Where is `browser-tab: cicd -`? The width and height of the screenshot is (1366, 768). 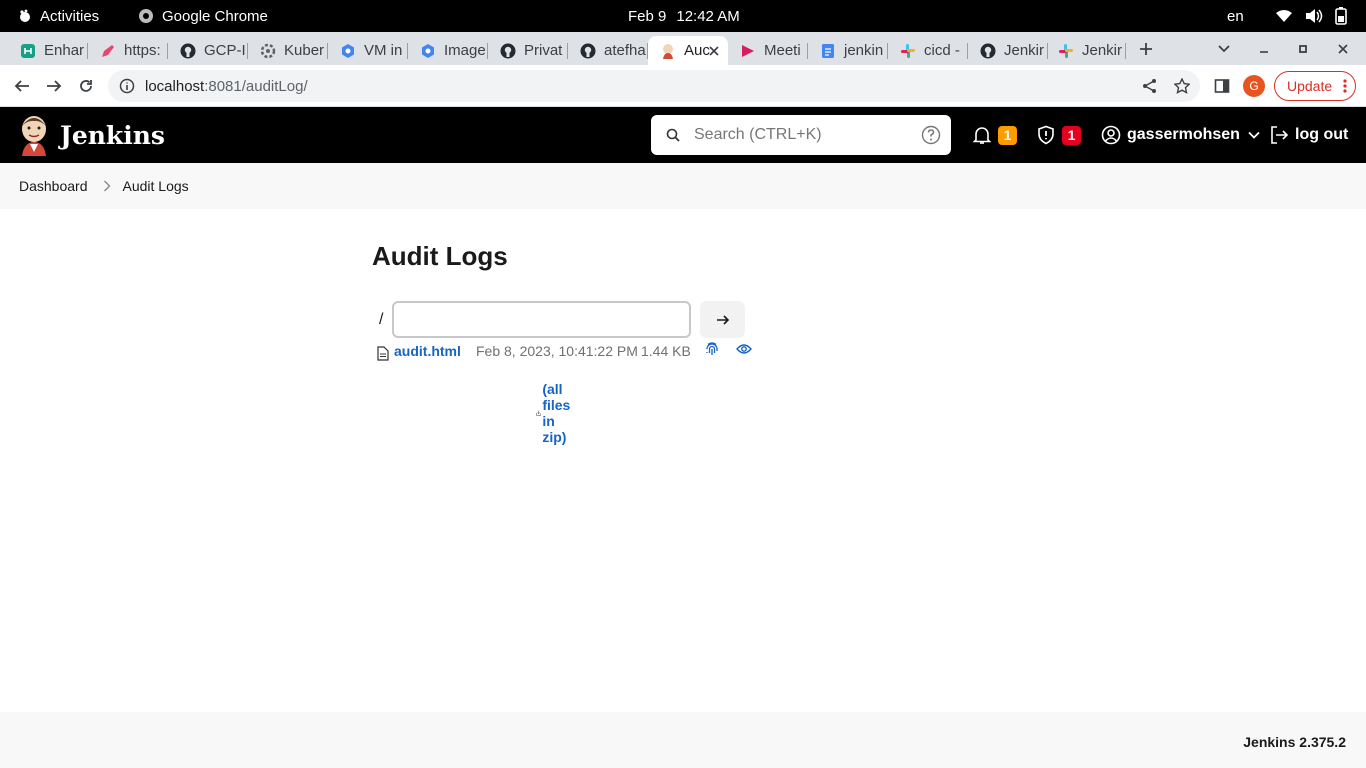
browser-tab: cicd - is located at coordinates (928, 50).